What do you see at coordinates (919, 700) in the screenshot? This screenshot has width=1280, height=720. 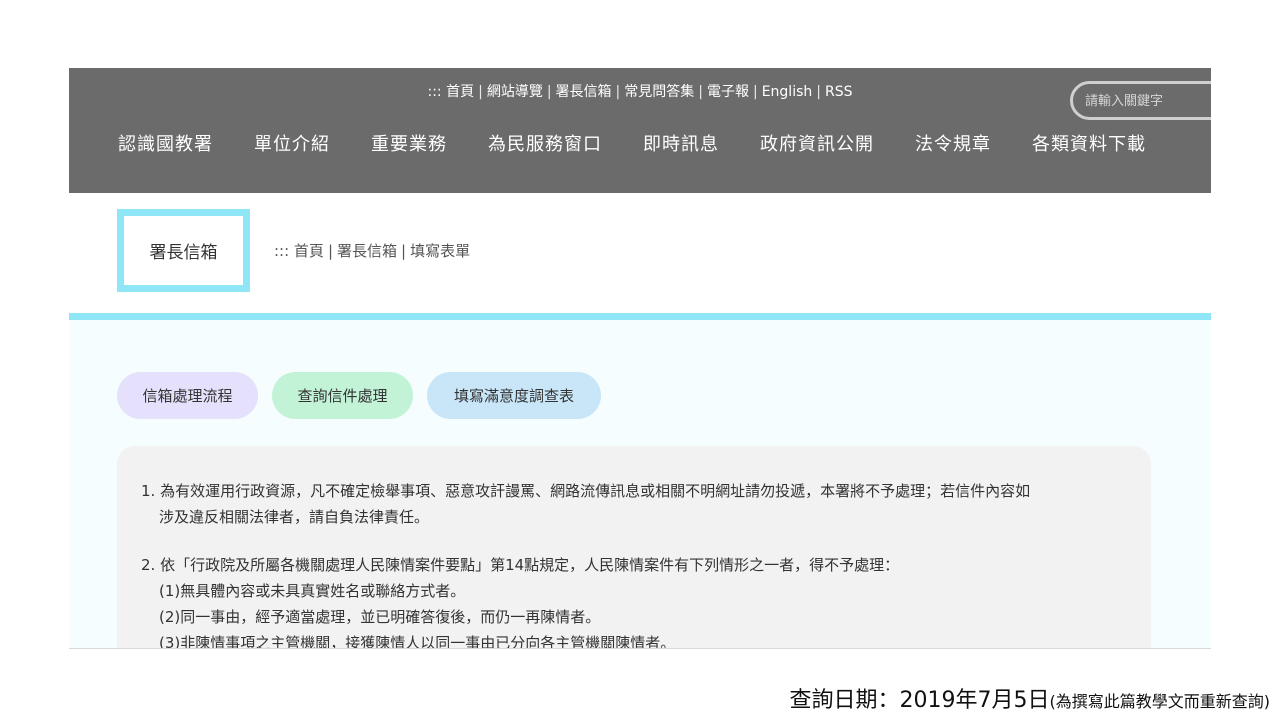 I see `query-date: 查詢日期：2019年7月5日` at bounding box center [919, 700].